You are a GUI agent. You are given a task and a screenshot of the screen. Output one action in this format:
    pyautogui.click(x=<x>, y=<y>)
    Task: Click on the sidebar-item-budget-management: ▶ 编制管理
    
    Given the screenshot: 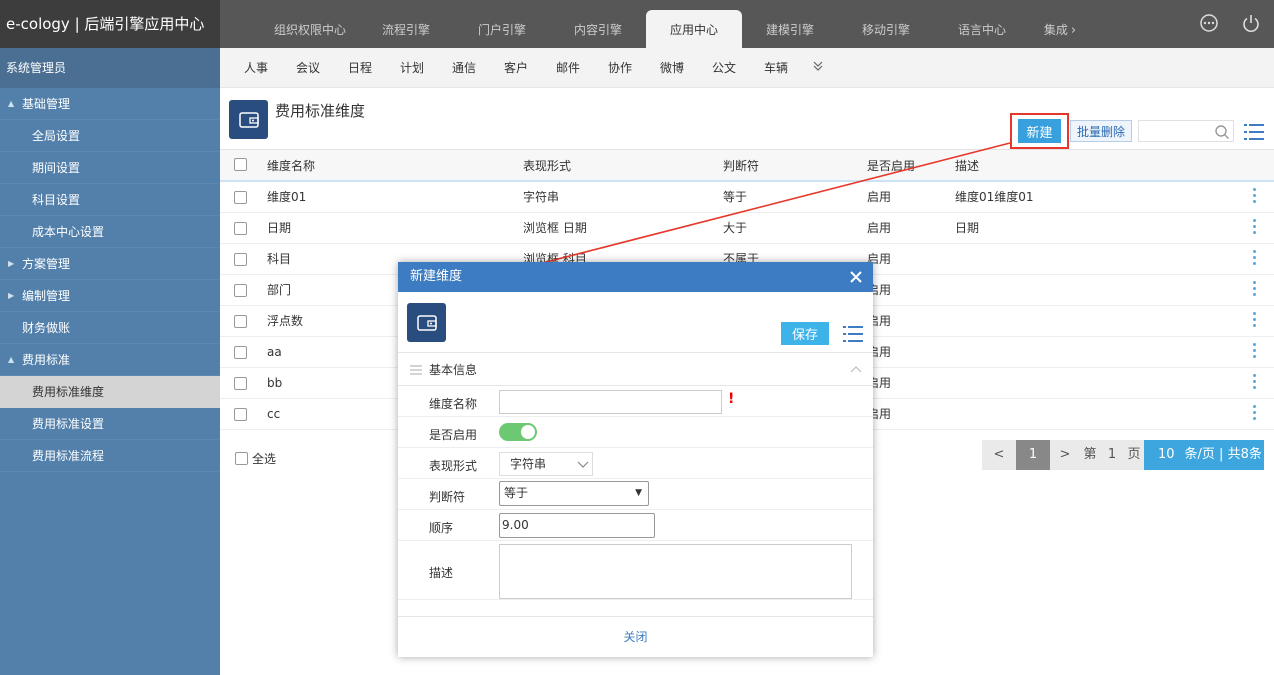 What is the action you would take?
    pyautogui.click(x=110, y=296)
    